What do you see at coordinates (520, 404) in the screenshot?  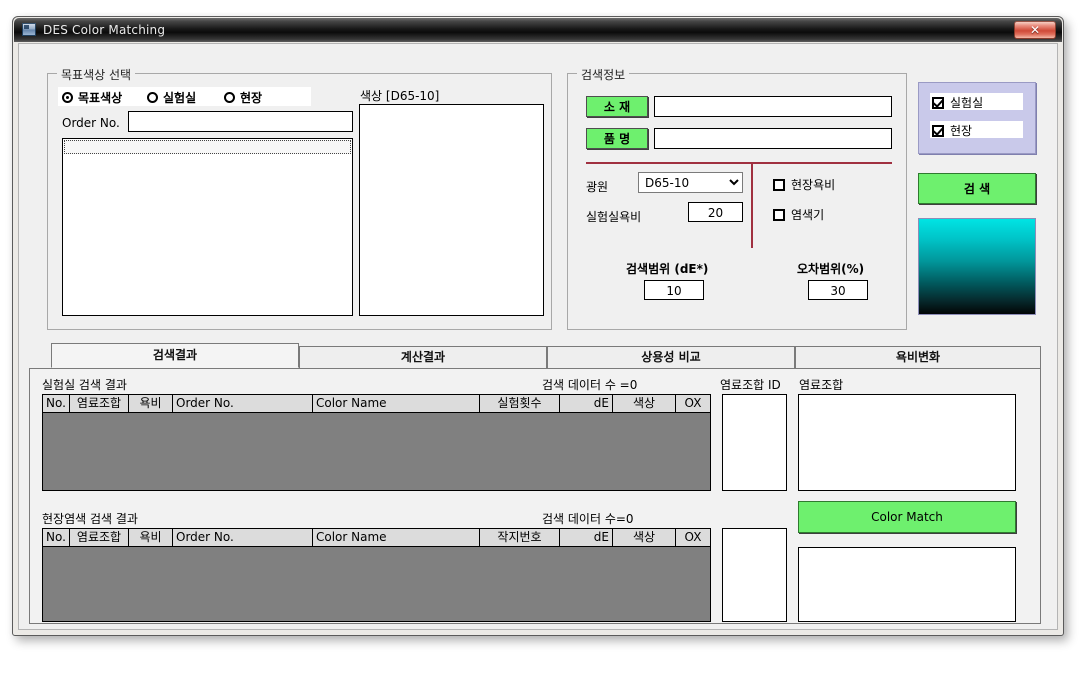 I see `lab-col-test-count: 실험횟수` at bounding box center [520, 404].